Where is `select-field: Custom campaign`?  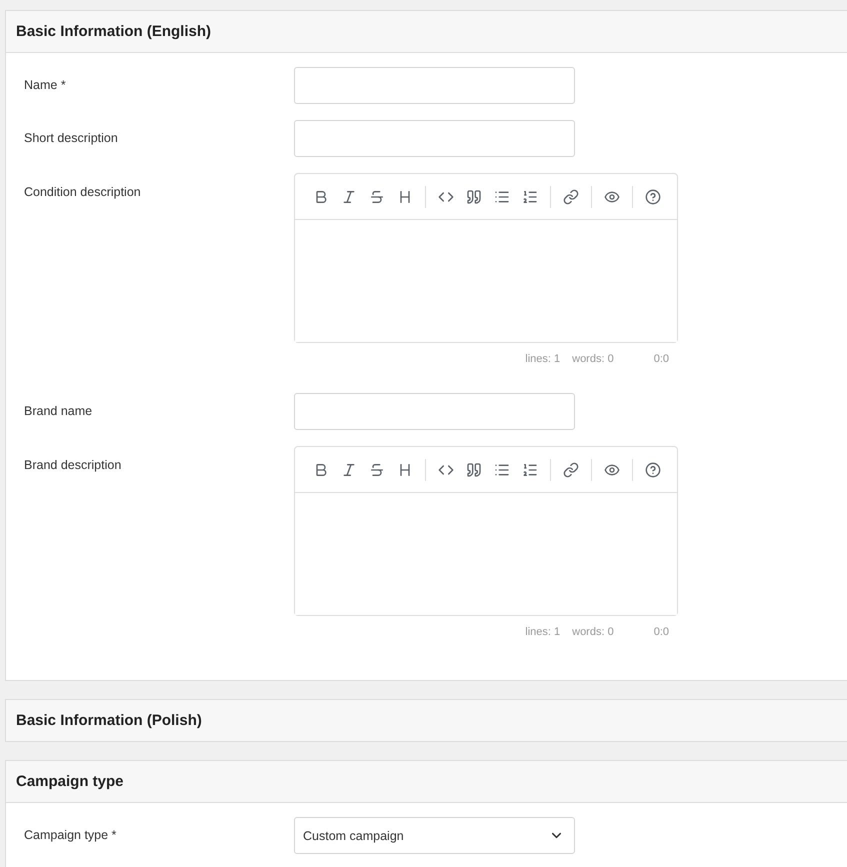
select-field: Custom campaign is located at coordinates (434, 835).